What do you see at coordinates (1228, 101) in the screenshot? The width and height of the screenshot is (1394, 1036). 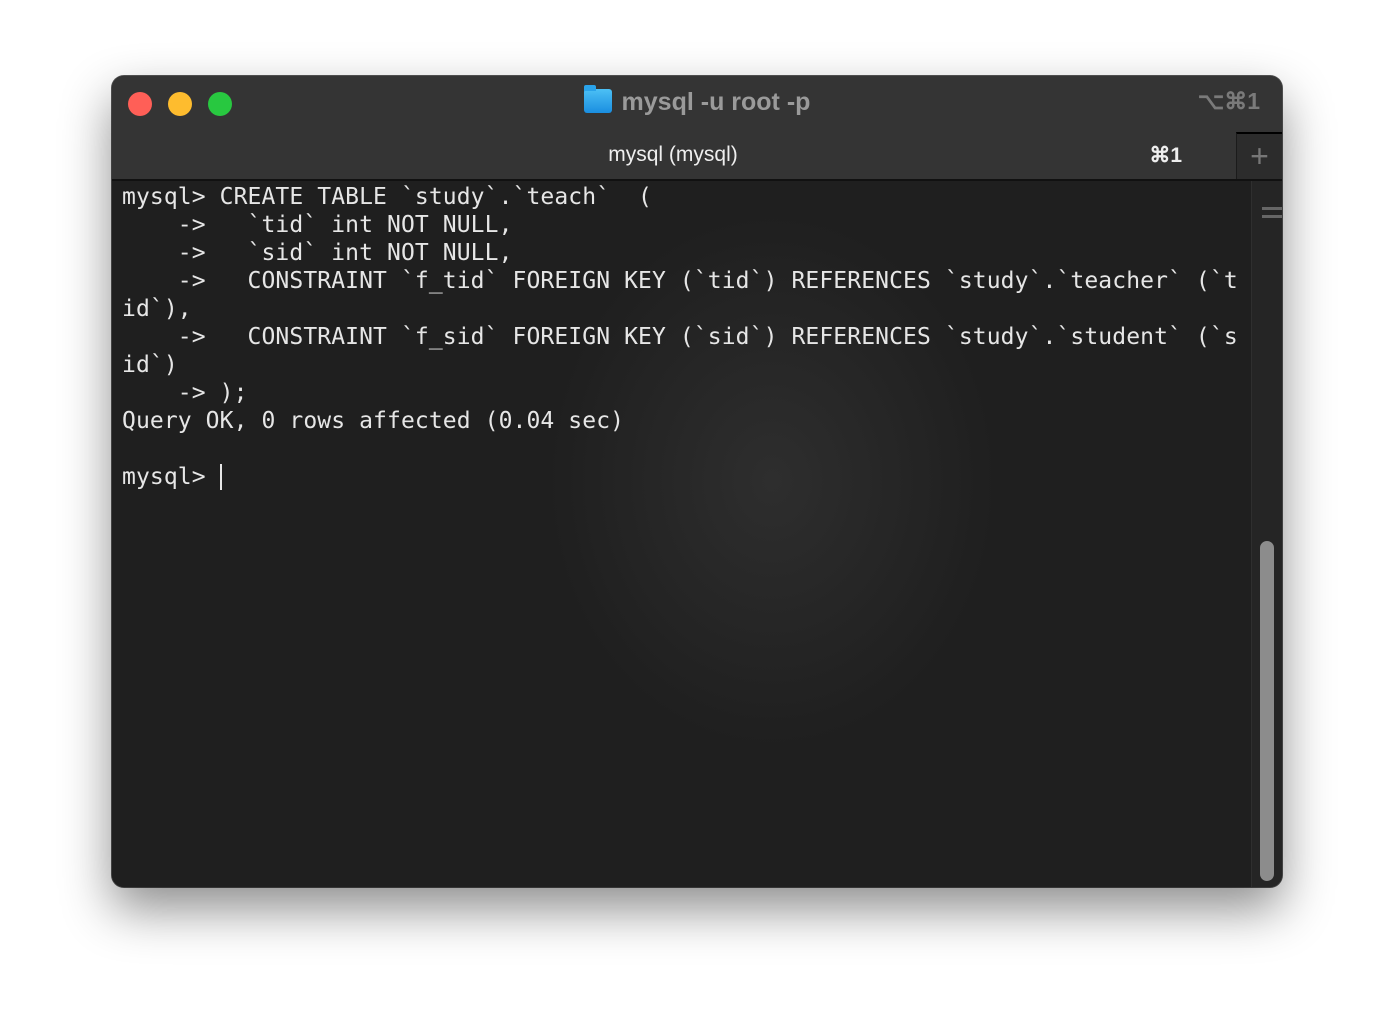 I see `window-shortcut: ⌥⌘1` at bounding box center [1228, 101].